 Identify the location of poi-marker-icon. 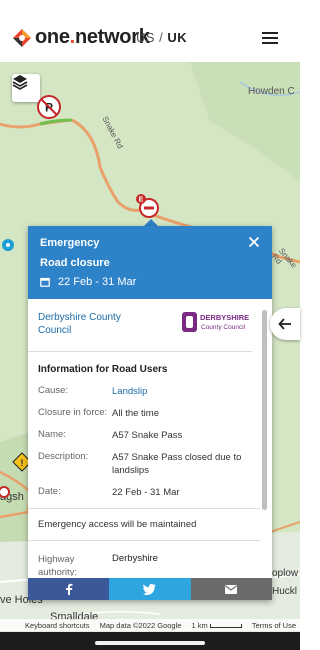
(8, 245).